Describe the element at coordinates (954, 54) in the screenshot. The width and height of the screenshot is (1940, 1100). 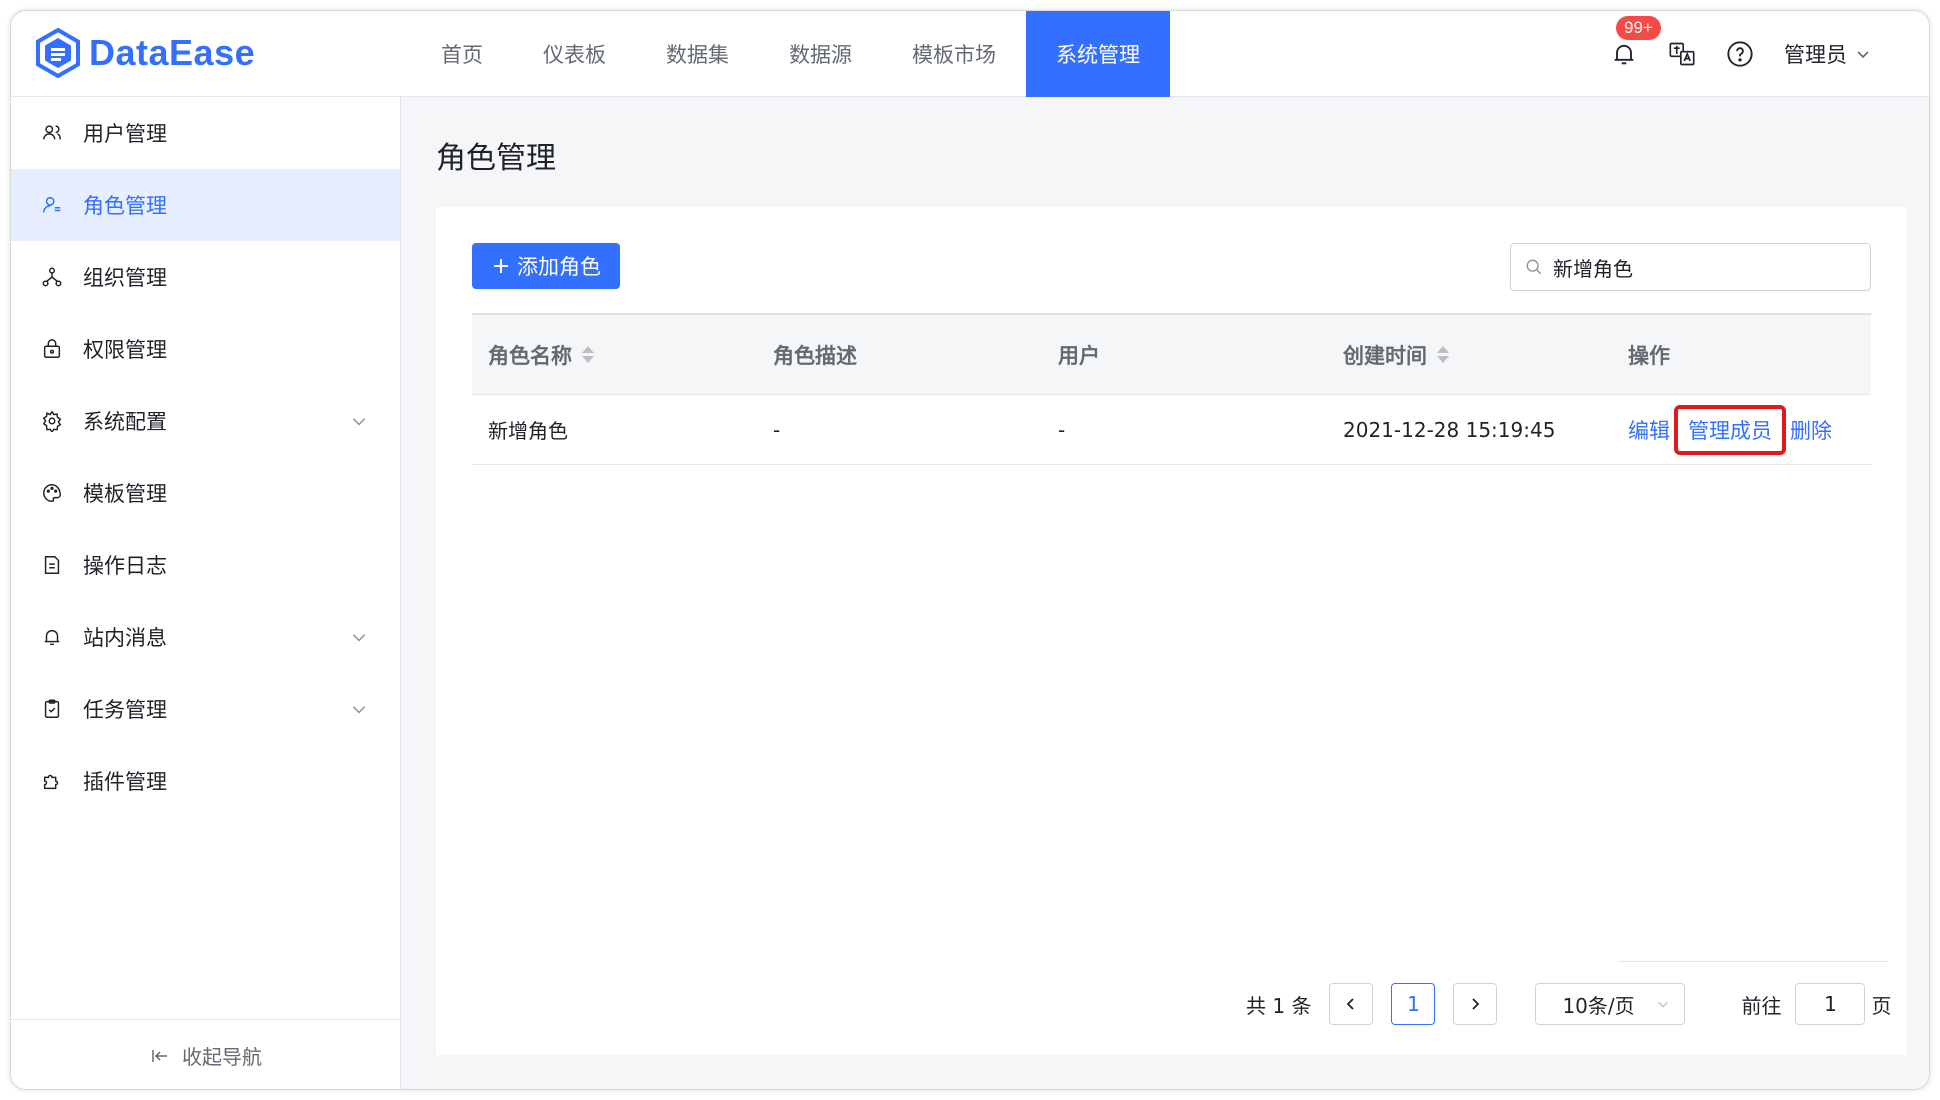
I see `nav-template-market: 模板市场` at that location.